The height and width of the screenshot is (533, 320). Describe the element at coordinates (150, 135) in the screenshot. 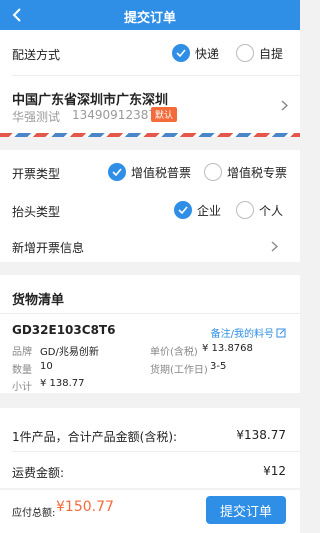

I see `address-airmail-border` at that location.